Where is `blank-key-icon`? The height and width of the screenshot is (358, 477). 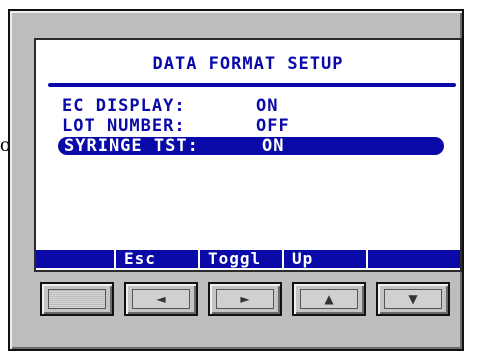 blank-key-icon is located at coordinates (77, 299).